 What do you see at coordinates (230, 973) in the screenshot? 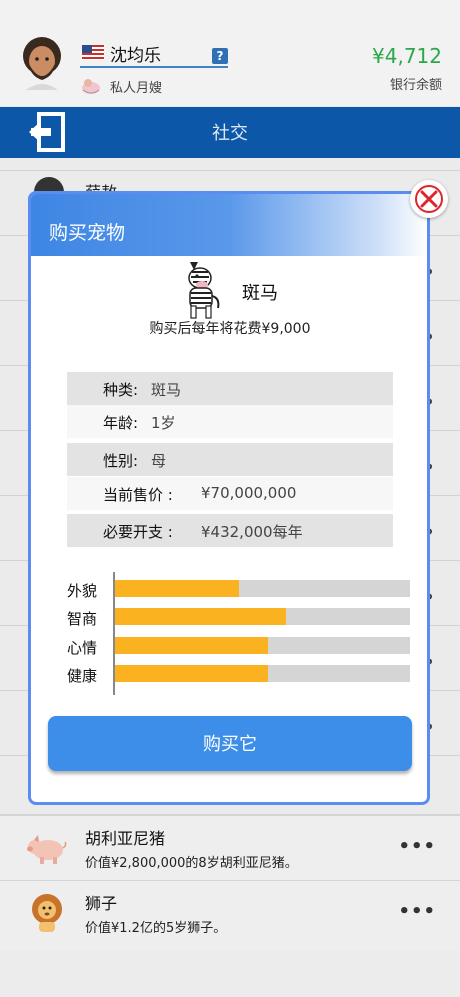
I see `list-footer` at bounding box center [230, 973].